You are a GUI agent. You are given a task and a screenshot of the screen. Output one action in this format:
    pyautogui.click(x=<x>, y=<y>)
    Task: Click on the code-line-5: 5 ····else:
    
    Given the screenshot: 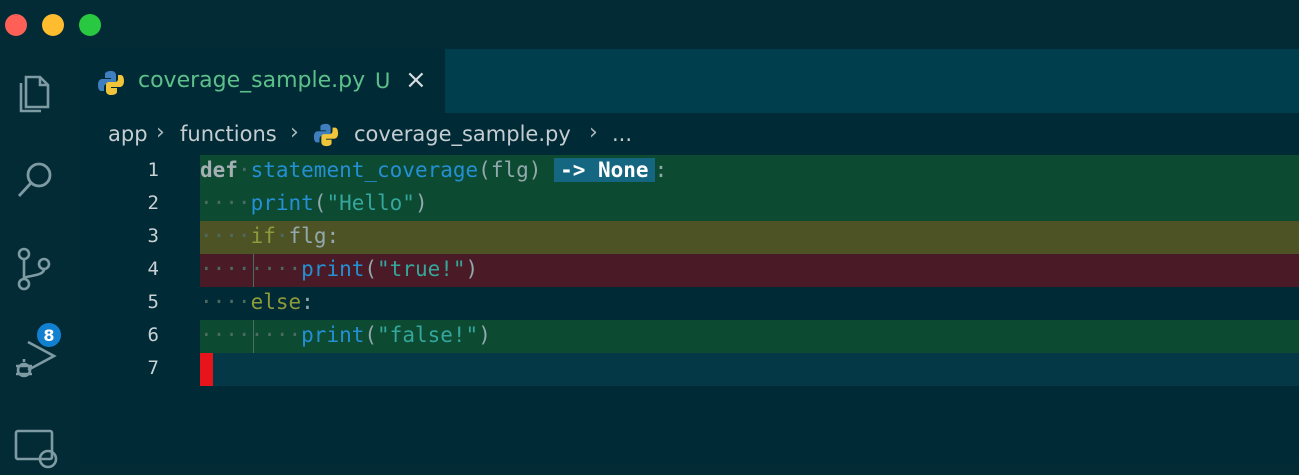 What is the action you would take?
    pyautogui.click(x=689, y=303)
    